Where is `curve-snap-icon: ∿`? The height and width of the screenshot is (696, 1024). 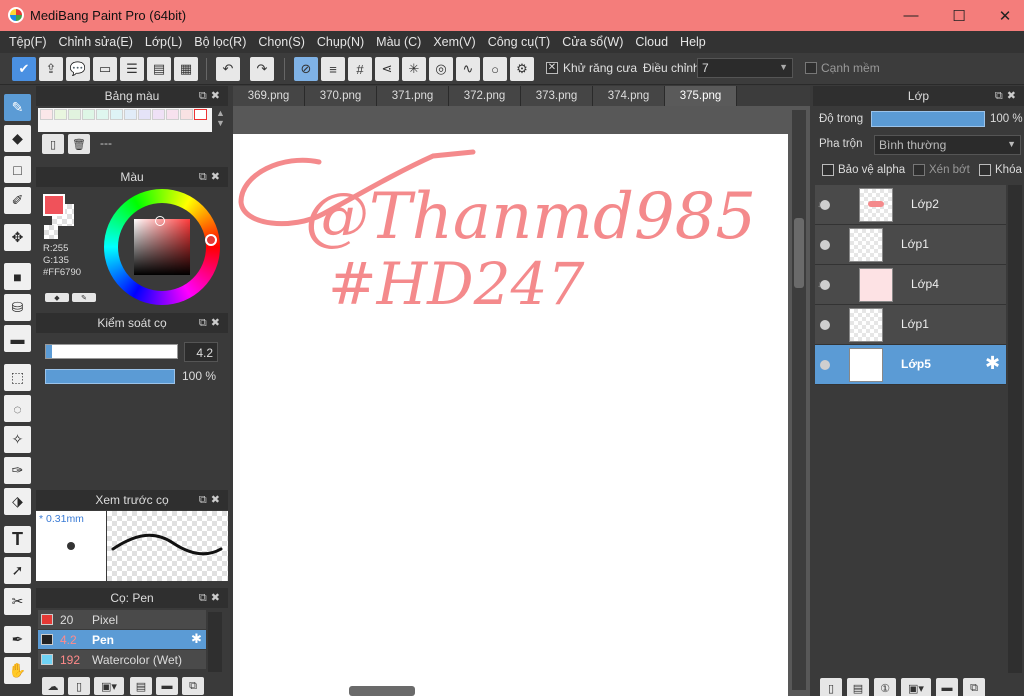
curve-snap-icon: ∿ is located at coordinates (468, 69).